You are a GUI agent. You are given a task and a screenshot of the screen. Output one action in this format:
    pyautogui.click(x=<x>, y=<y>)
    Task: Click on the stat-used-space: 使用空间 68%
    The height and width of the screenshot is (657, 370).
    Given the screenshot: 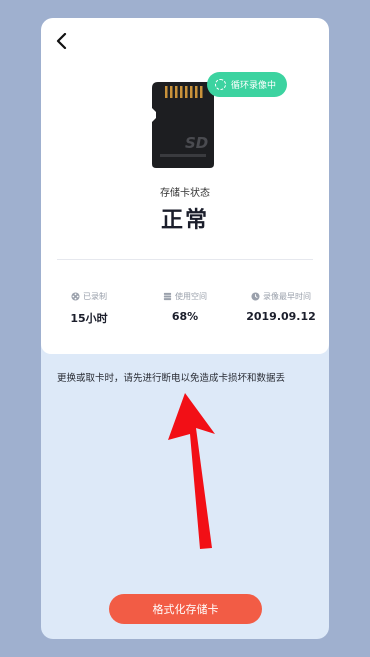 What is the action you would take?
    pyautogui.click(x=185, y=306)
    